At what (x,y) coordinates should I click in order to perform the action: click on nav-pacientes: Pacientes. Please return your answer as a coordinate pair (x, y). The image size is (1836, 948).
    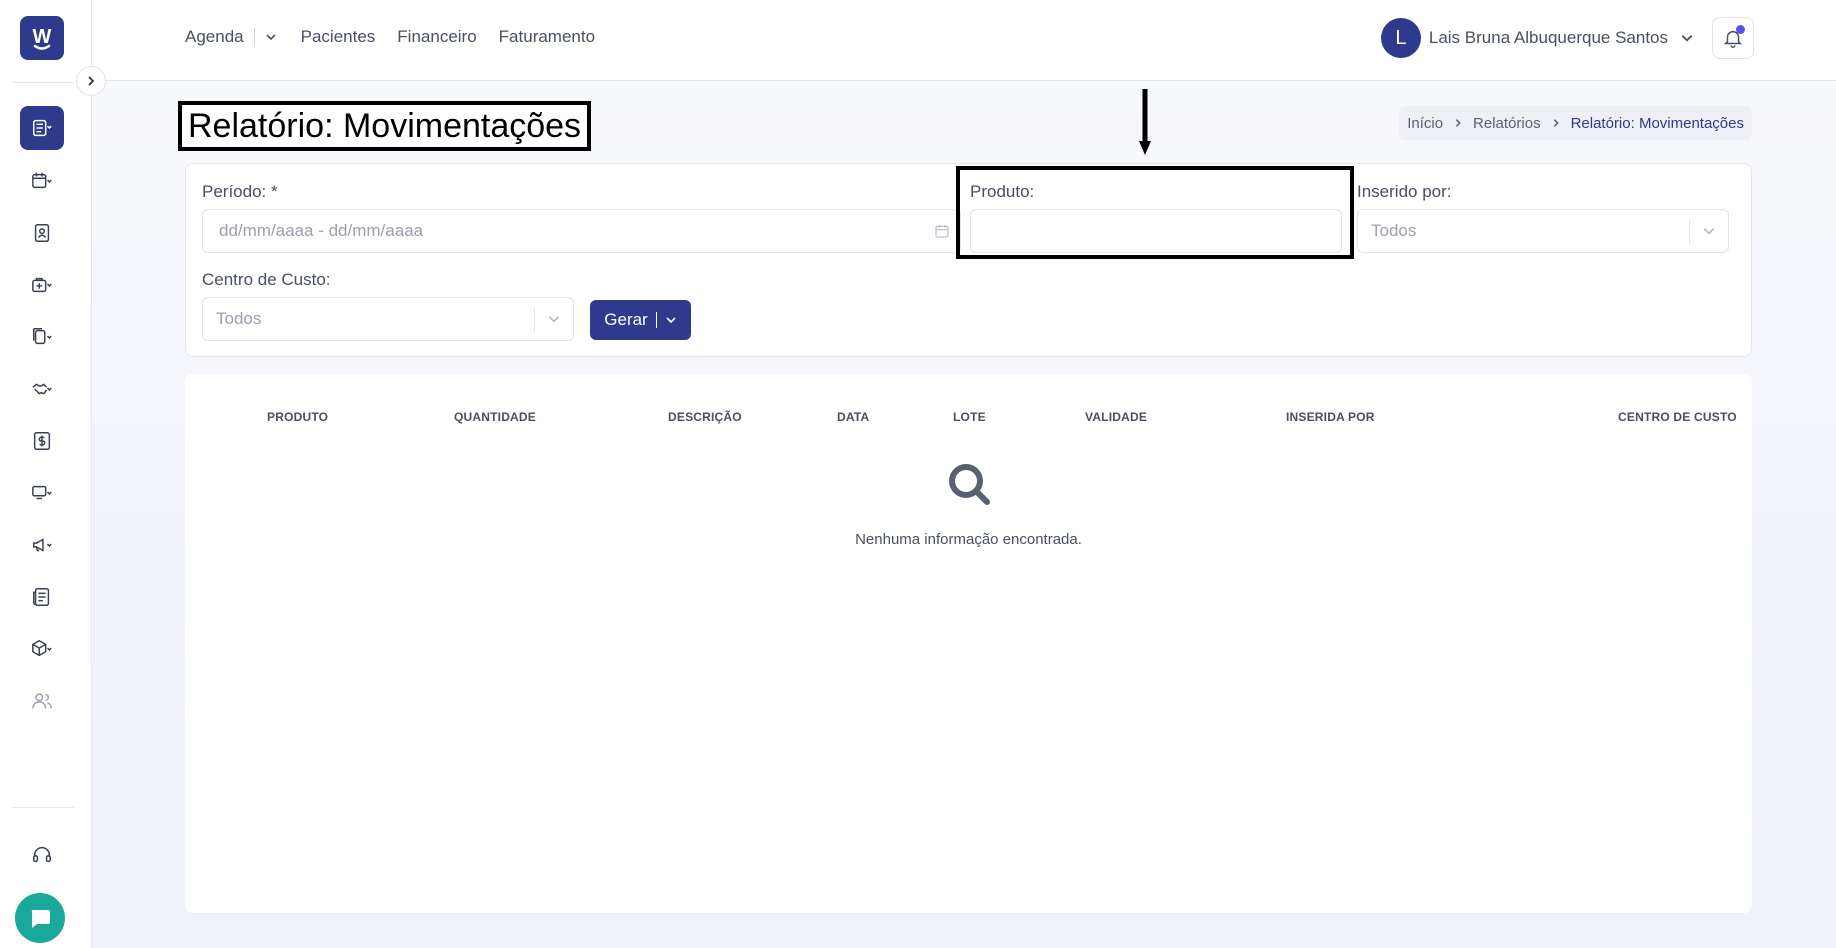
    Looking at the image, I should click on (338, 37).